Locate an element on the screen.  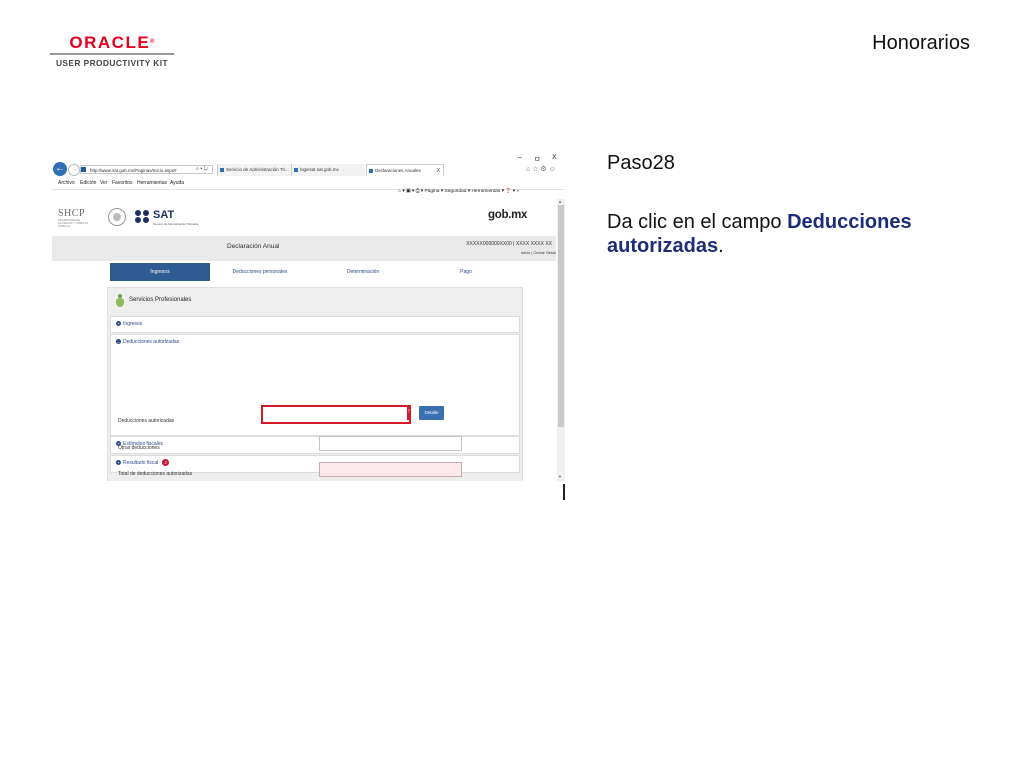
error-count-badge: 2 is located at coordinates (166, 462).